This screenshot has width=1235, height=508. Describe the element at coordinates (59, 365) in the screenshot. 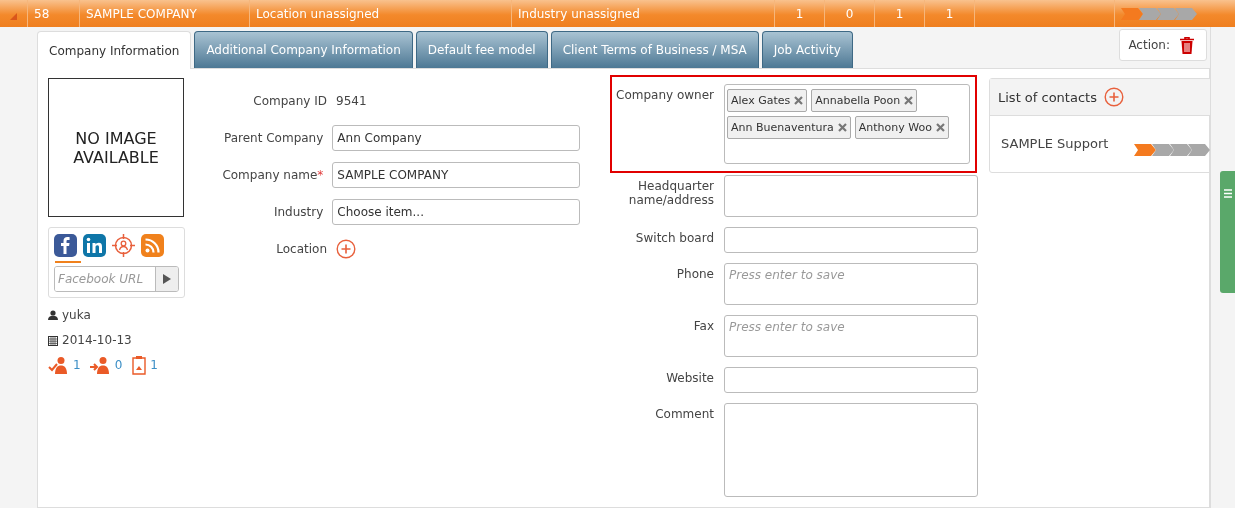

I see `person-check-icon` at that location.